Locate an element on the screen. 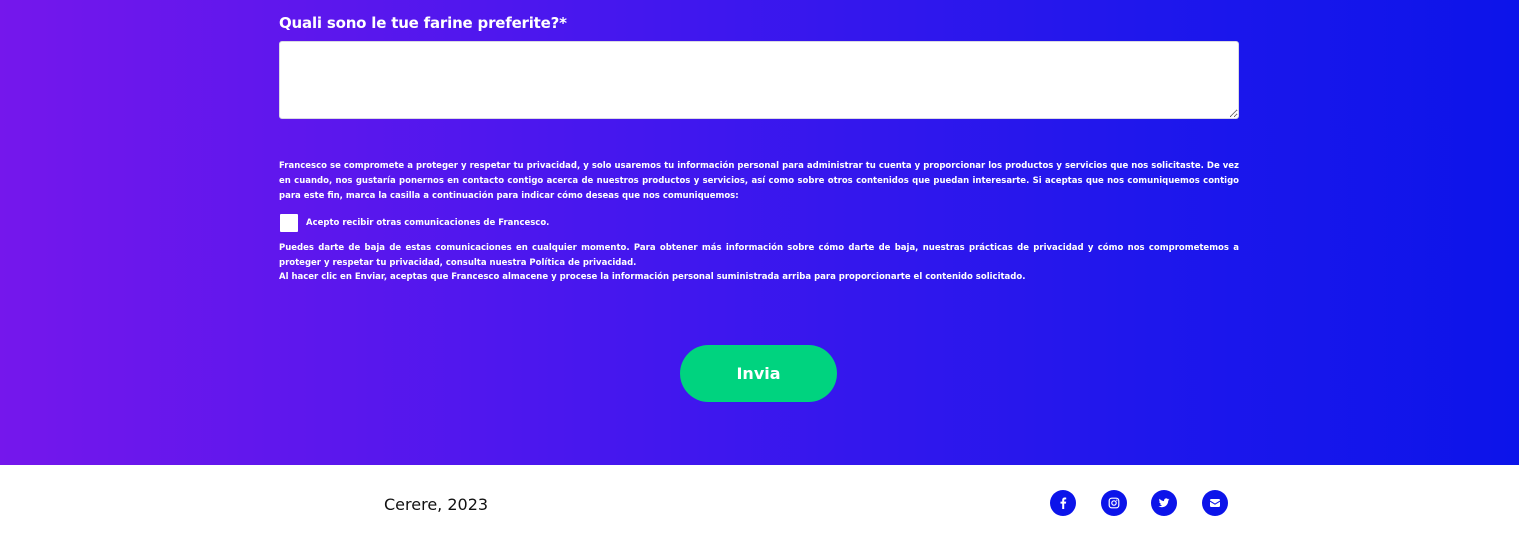 The height and width of the screenshot is (547, 1519). communications-checkbox is located at coordinates (289, 223).